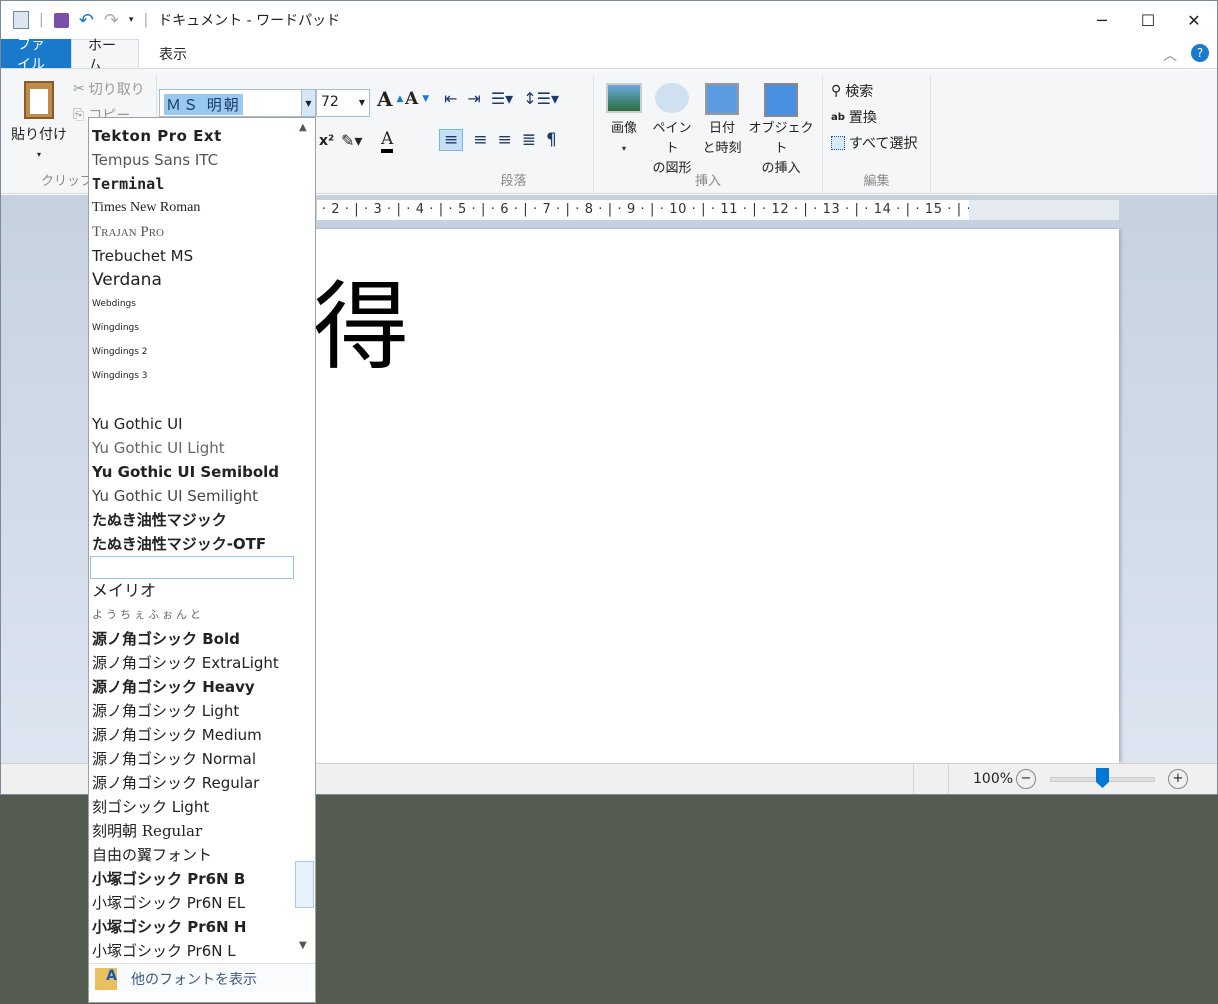  Describe the element at coordinates (192, 759) in the screenshot. I see `font-list-item: 源ノ角ゴシック Normal` at that location.